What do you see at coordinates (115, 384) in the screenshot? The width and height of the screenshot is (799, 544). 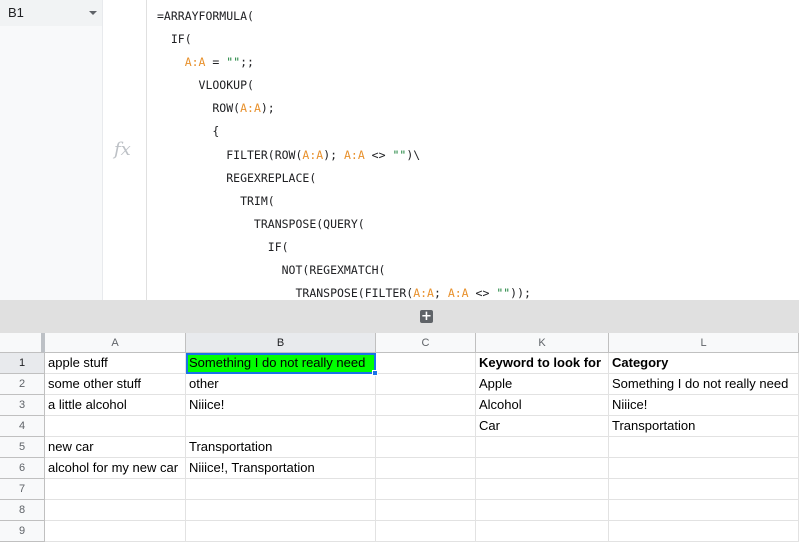 I see `cell: some other stuff` at bounding box center [115, 384].